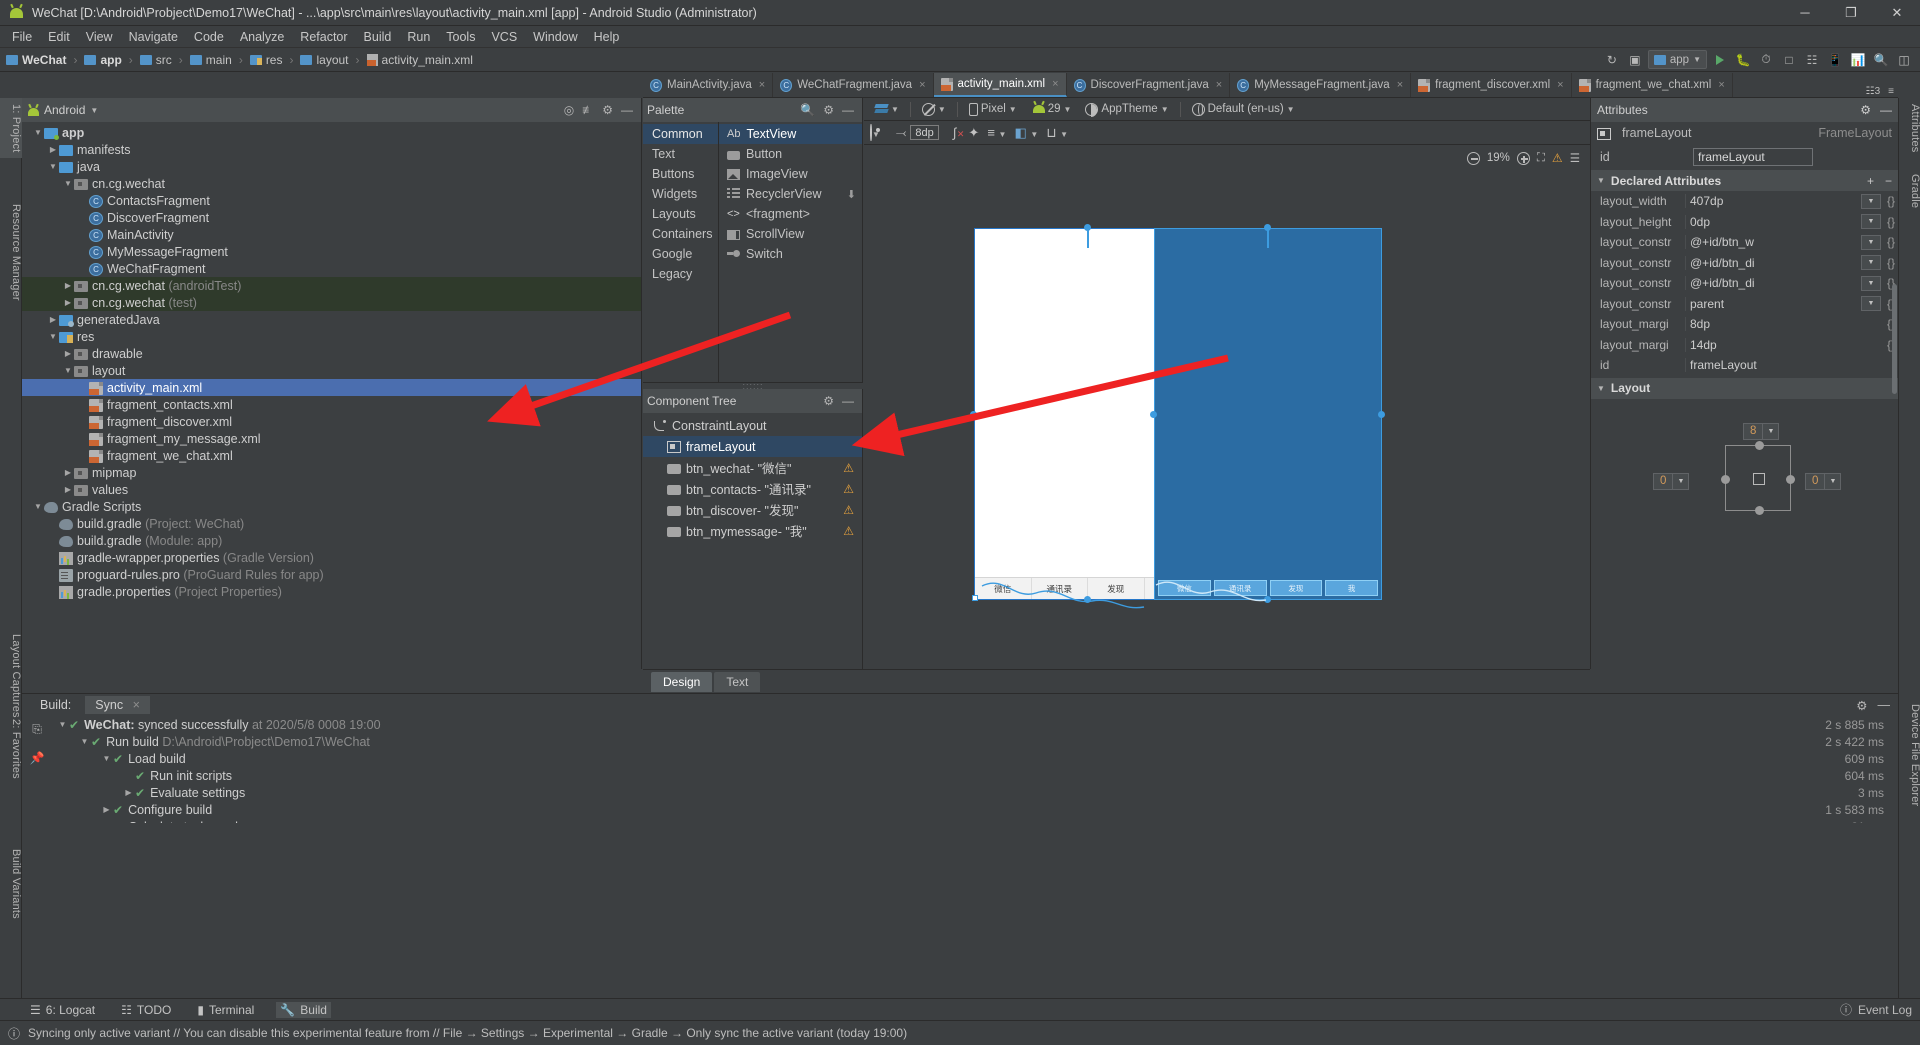 This screenshot has height=1045, width=1920. I want to click on project-tree-row: activity_main.xml, so click(331, 387).